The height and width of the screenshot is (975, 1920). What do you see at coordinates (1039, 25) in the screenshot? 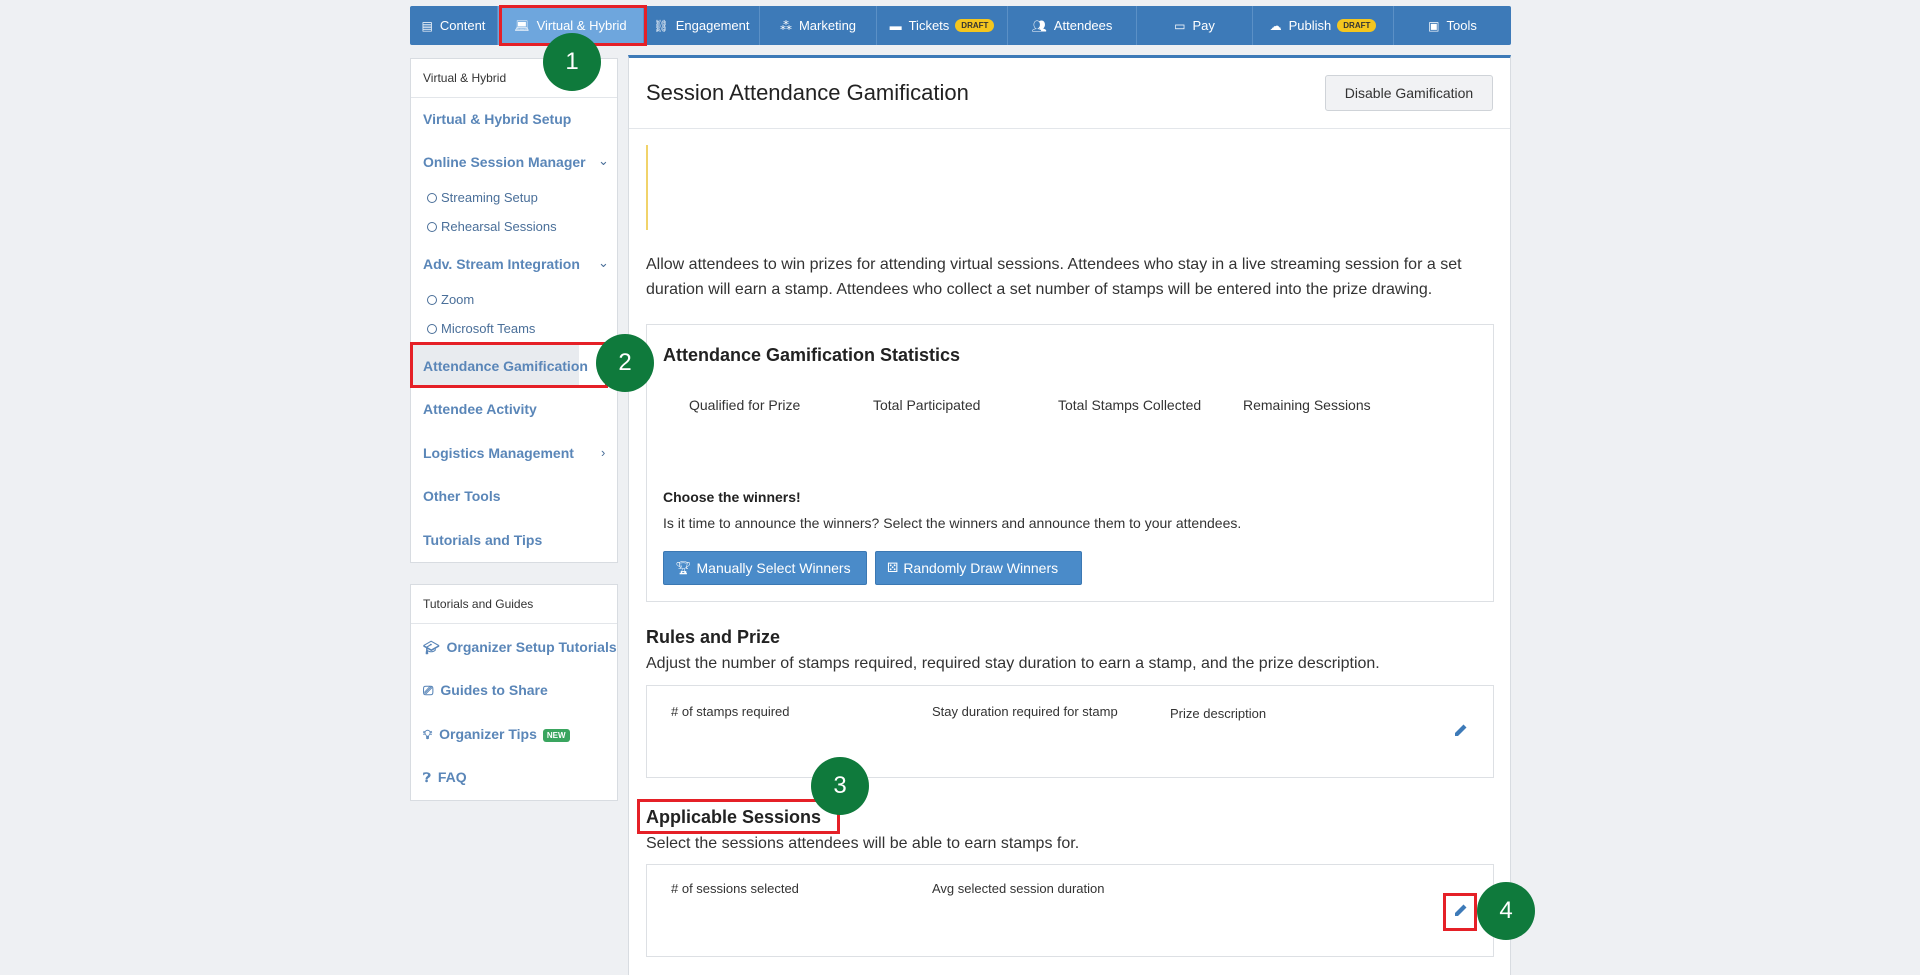
I see `users-icon: 👥︎` at bounding box center [1039, 25].